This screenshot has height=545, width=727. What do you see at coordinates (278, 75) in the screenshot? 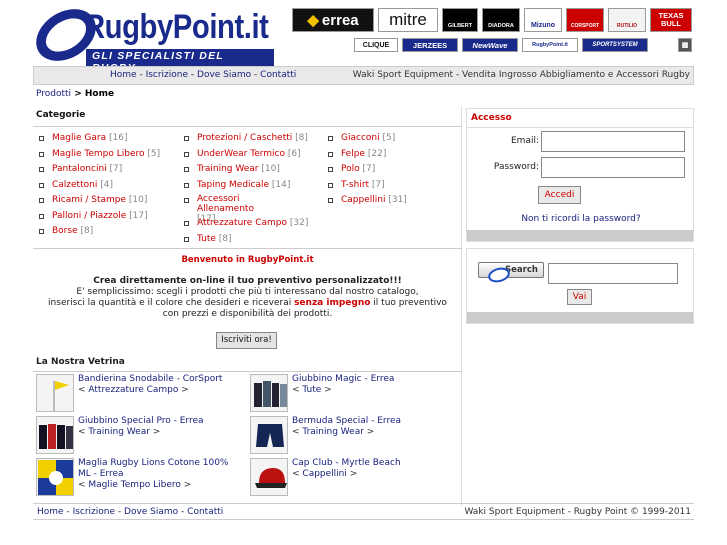
I see `nav-link-contatti: Contatti` at bounding box center [278, 75].